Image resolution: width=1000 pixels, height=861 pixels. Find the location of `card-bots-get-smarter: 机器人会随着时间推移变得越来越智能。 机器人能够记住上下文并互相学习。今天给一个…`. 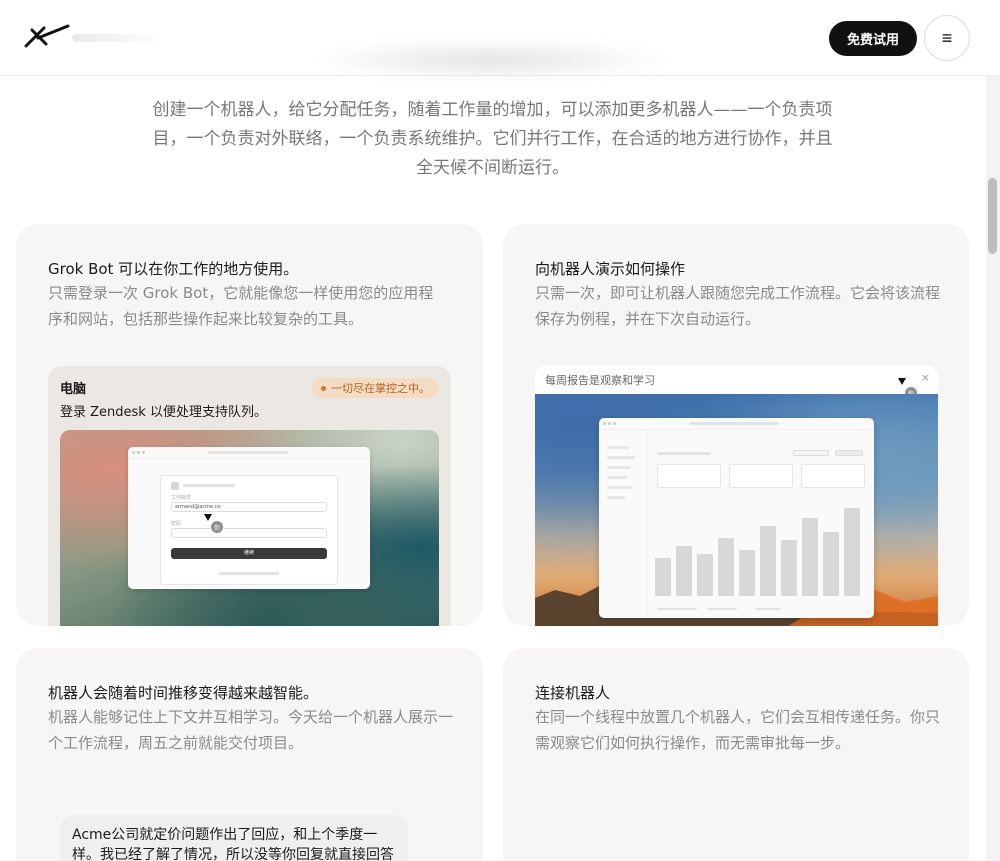

card-bots-get-smarter: 机器人会随着时间推移变得越来越智能。 机器人能够记住上下文并互相学习。今天给一个… is located at coordinates (249, 754).